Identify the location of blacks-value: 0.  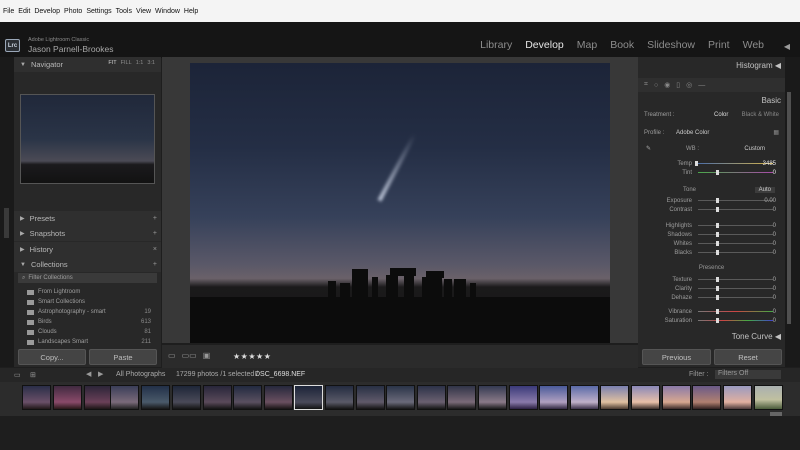
(774, 253).